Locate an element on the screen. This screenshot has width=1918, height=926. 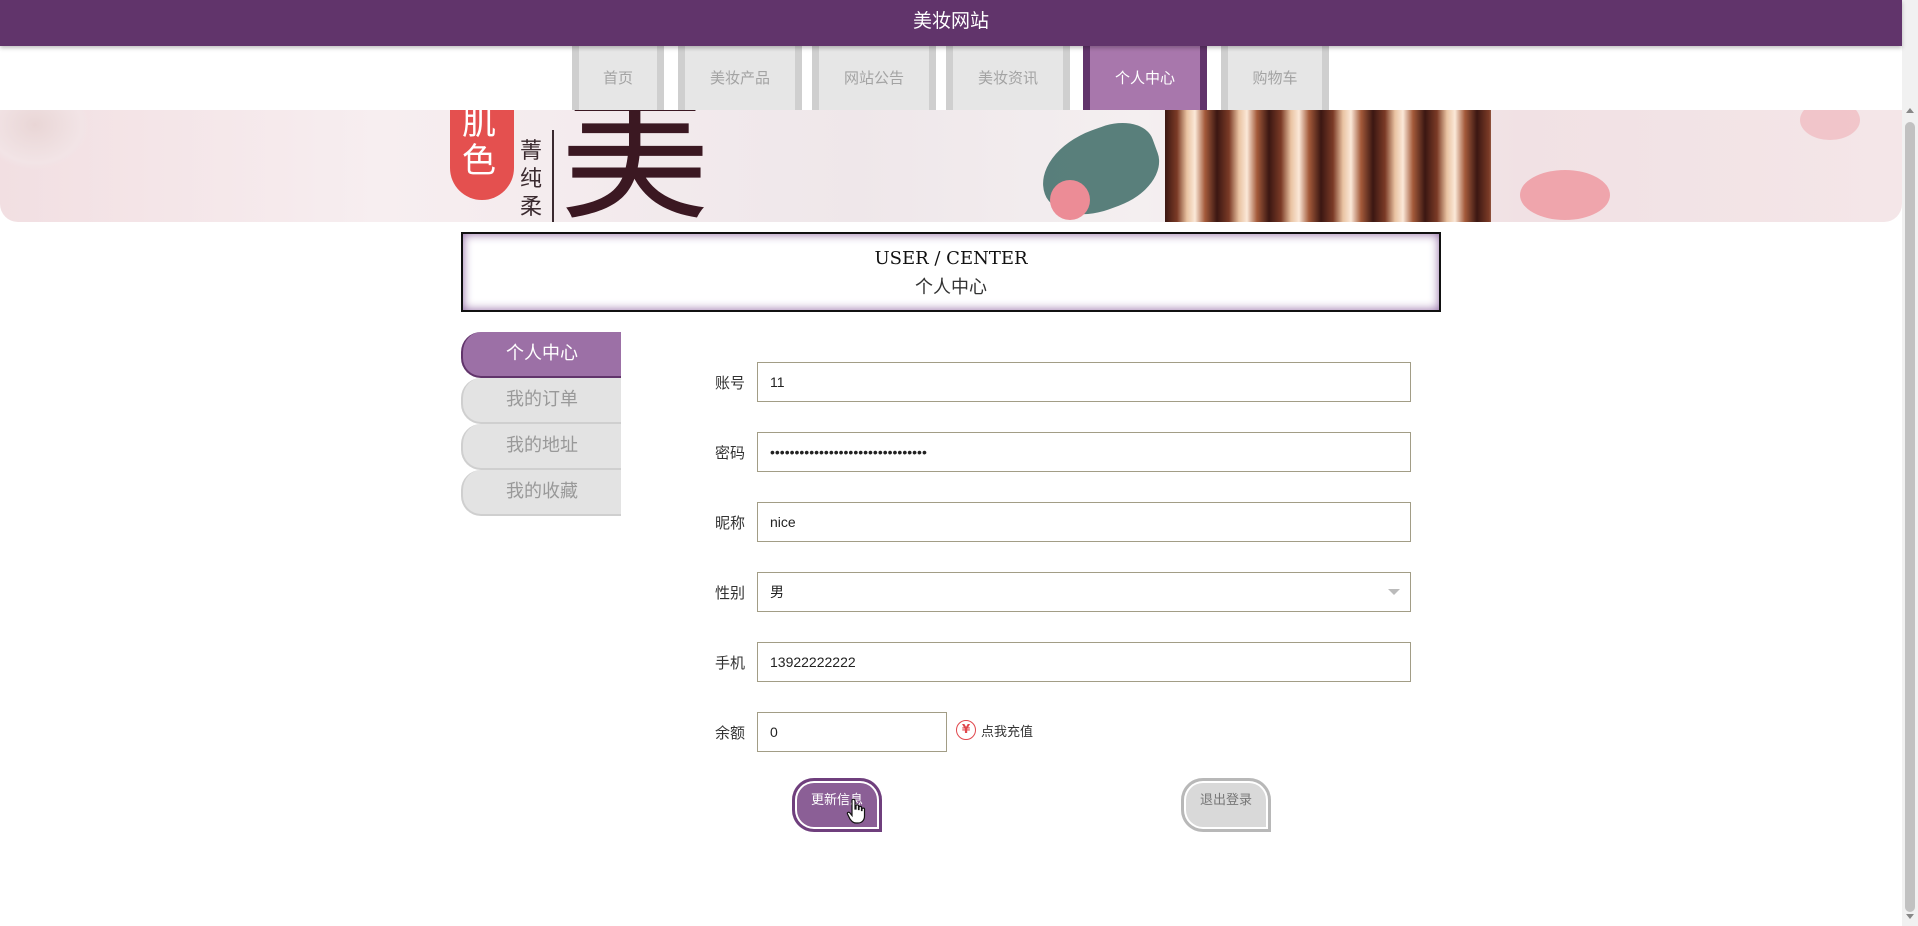
banner-badge-text: 肌 色 is located at coordinates (479, 145).